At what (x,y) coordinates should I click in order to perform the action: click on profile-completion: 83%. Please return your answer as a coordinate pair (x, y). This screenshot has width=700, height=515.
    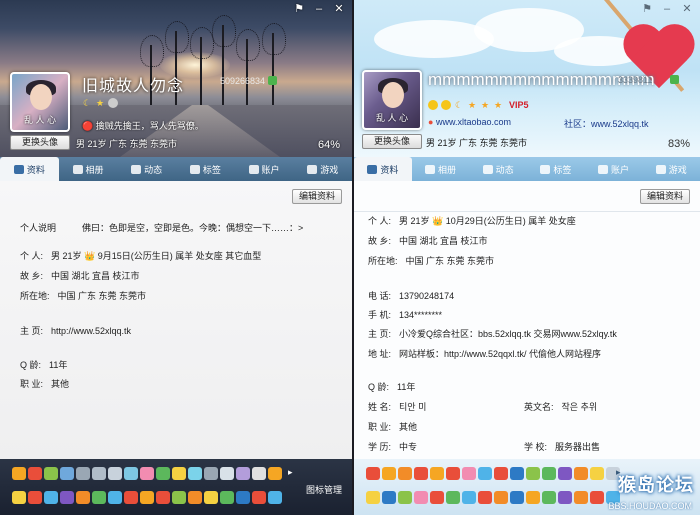
    Looking at the image, I should click on (678, 144).